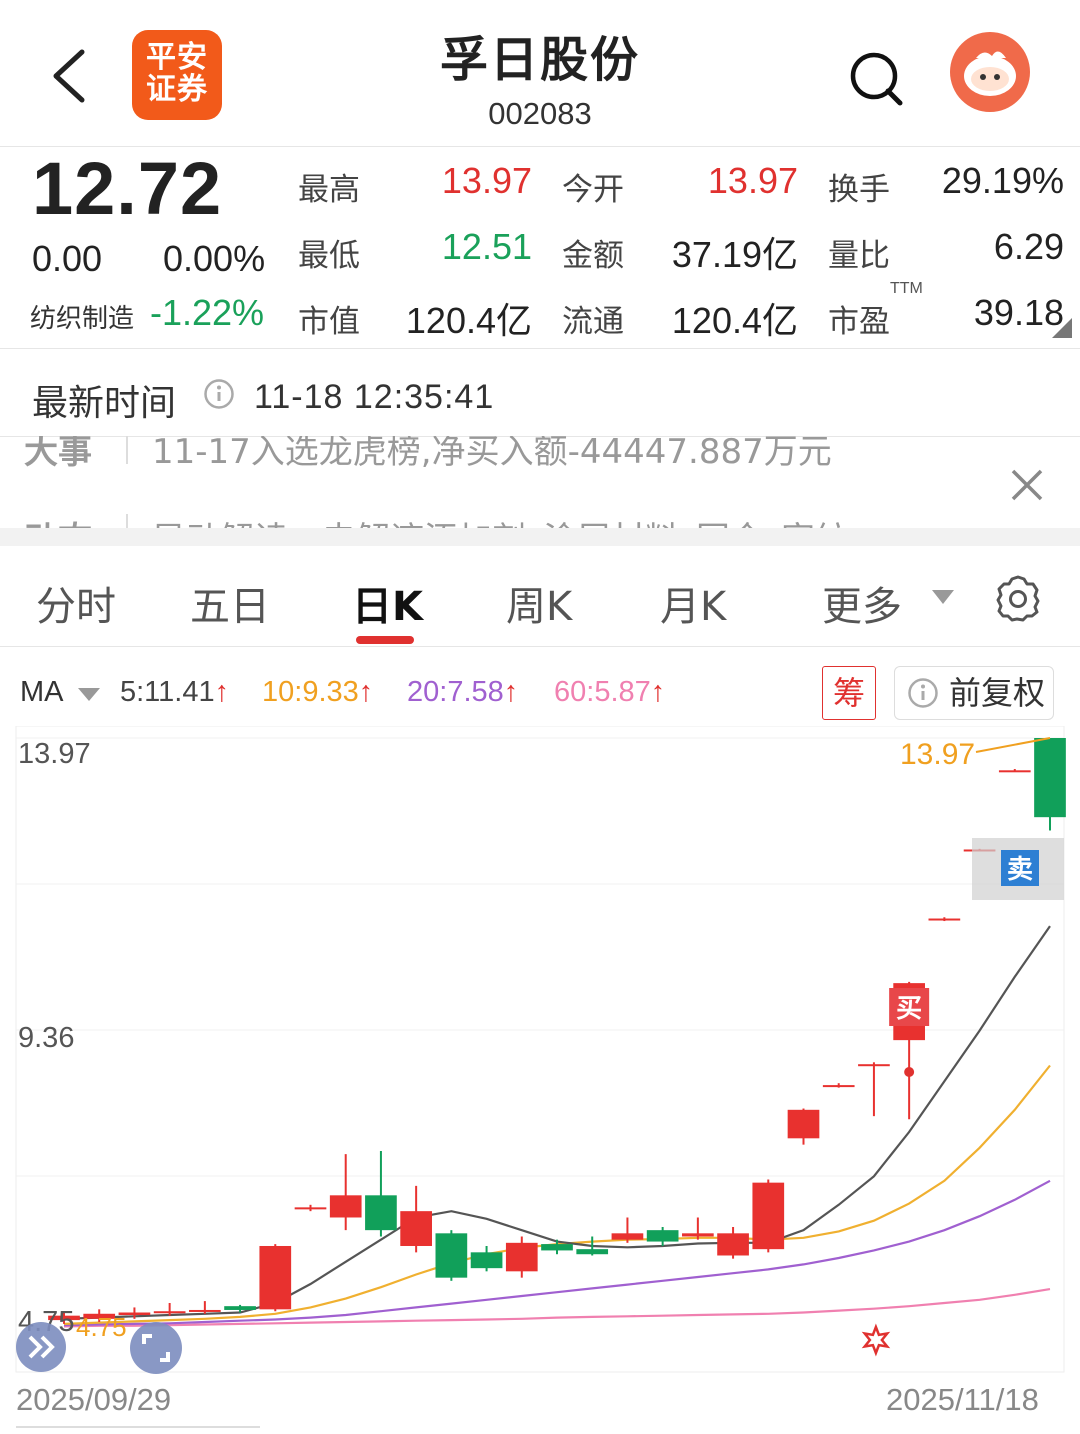 The image size is (1080, 1434). Describe the element at coordinates (329, 256) in the screenshot. I see `low-label: 最低` at that location.